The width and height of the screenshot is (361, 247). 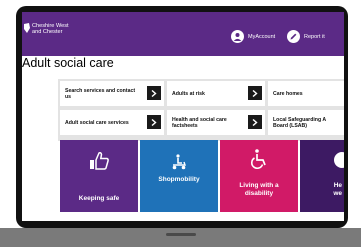 What do you see at coordinates (293, 36) in the screenshot?
I see `pencil-icon` at bounding box center [293, 36].